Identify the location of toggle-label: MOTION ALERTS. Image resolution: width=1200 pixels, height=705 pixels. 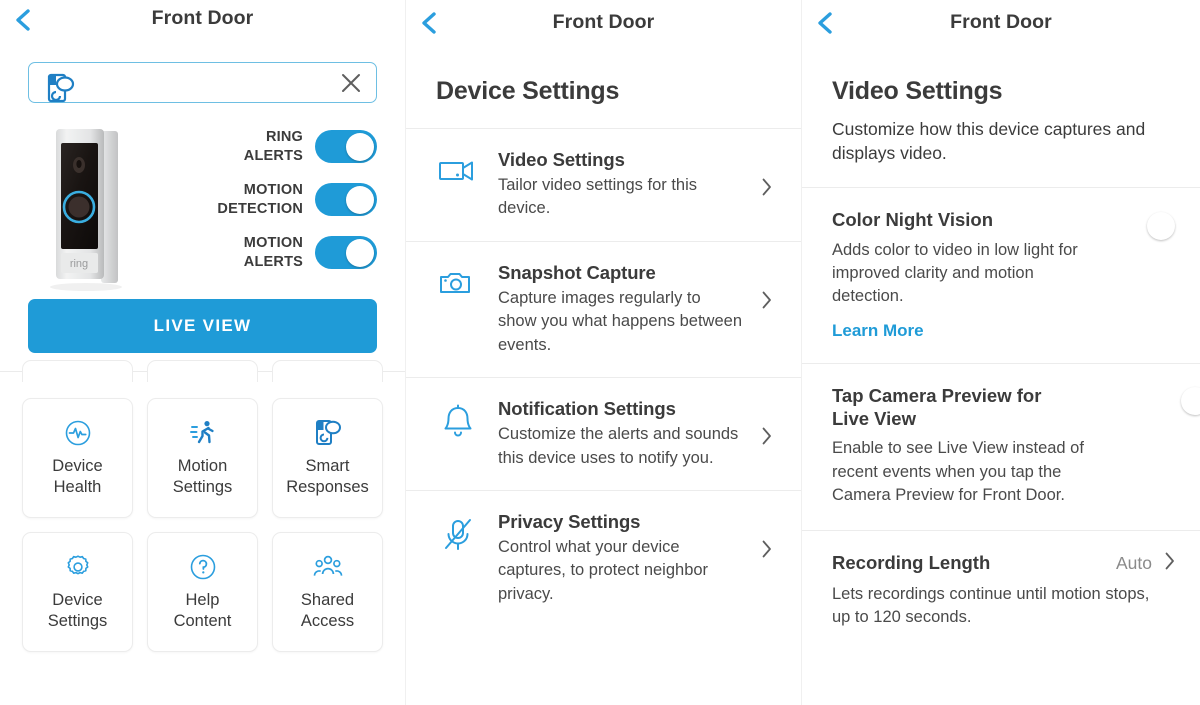
(273, 252).